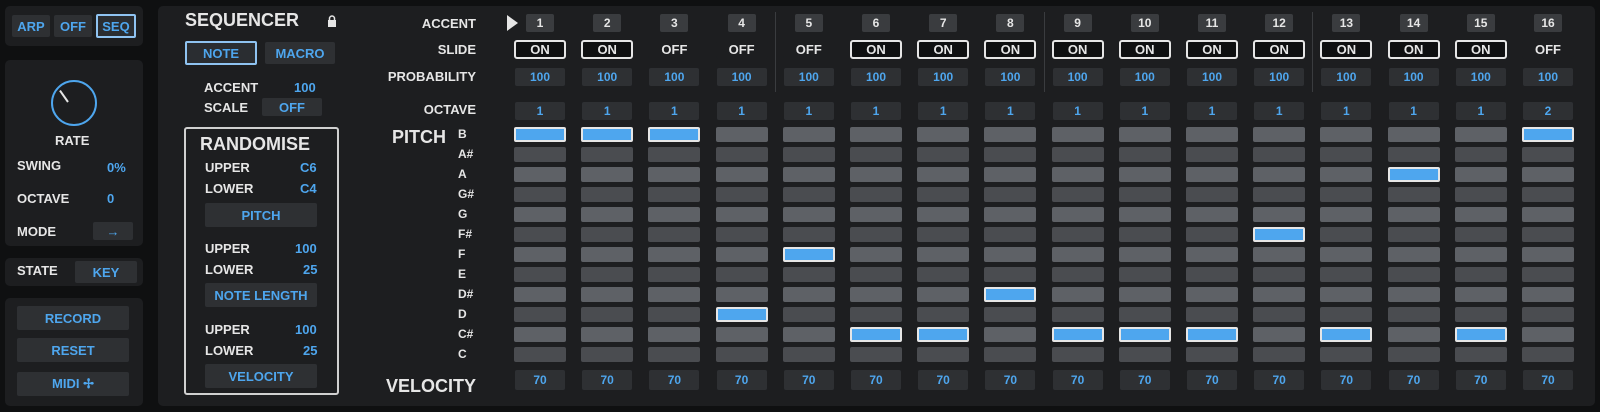 The image size is (1600, 412). What do you see at coordinates (1212, 49) in the screenshot?
I see `slide-toggle-11: ON` at bounding box center [1212, 49].